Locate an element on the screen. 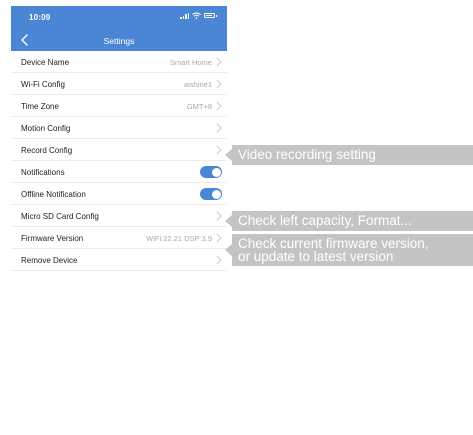 This screenshot has height=435, width=473. row-label: Micro SD Card Config is located at coordinates (60, 216).